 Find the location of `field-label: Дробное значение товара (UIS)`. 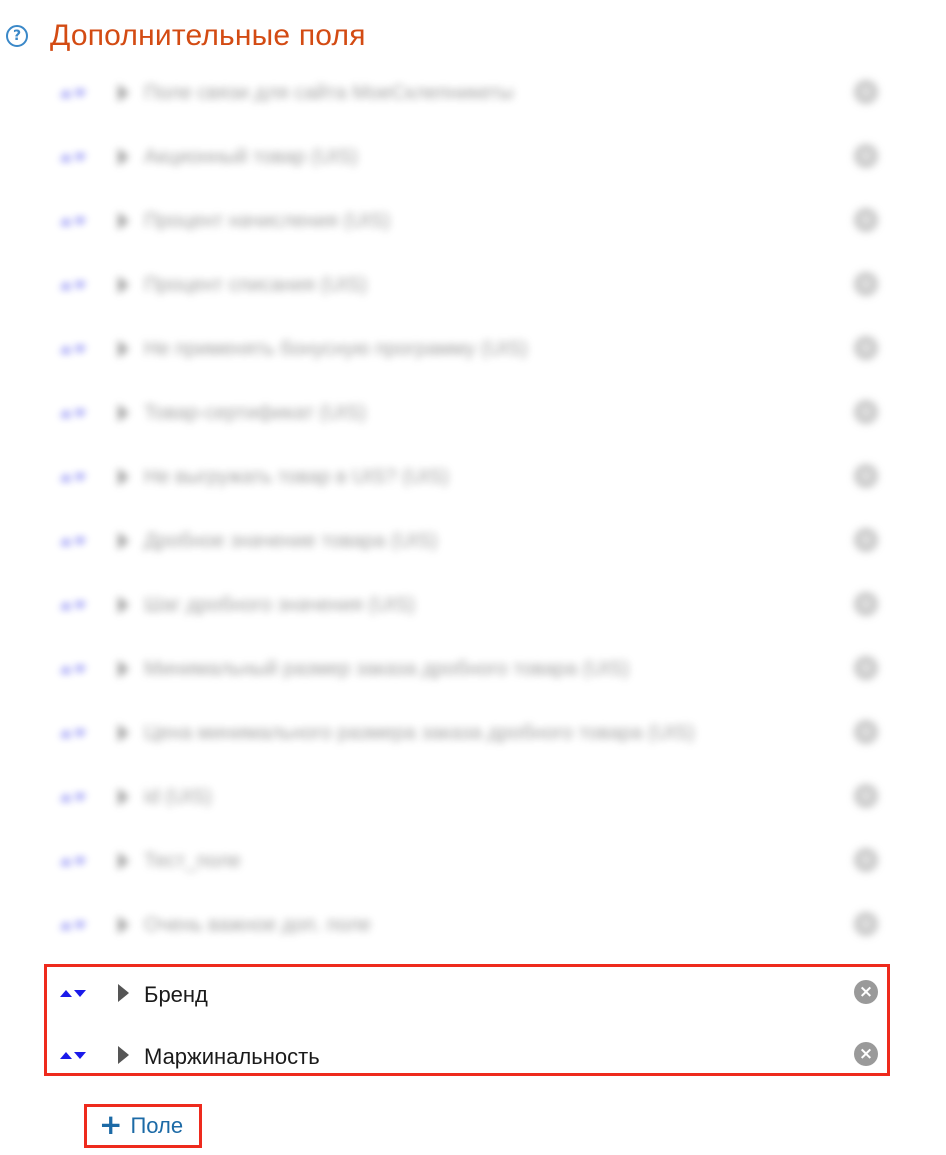

field-label: Дробное значение товара (UIS) is located at coordinates (291, 541).